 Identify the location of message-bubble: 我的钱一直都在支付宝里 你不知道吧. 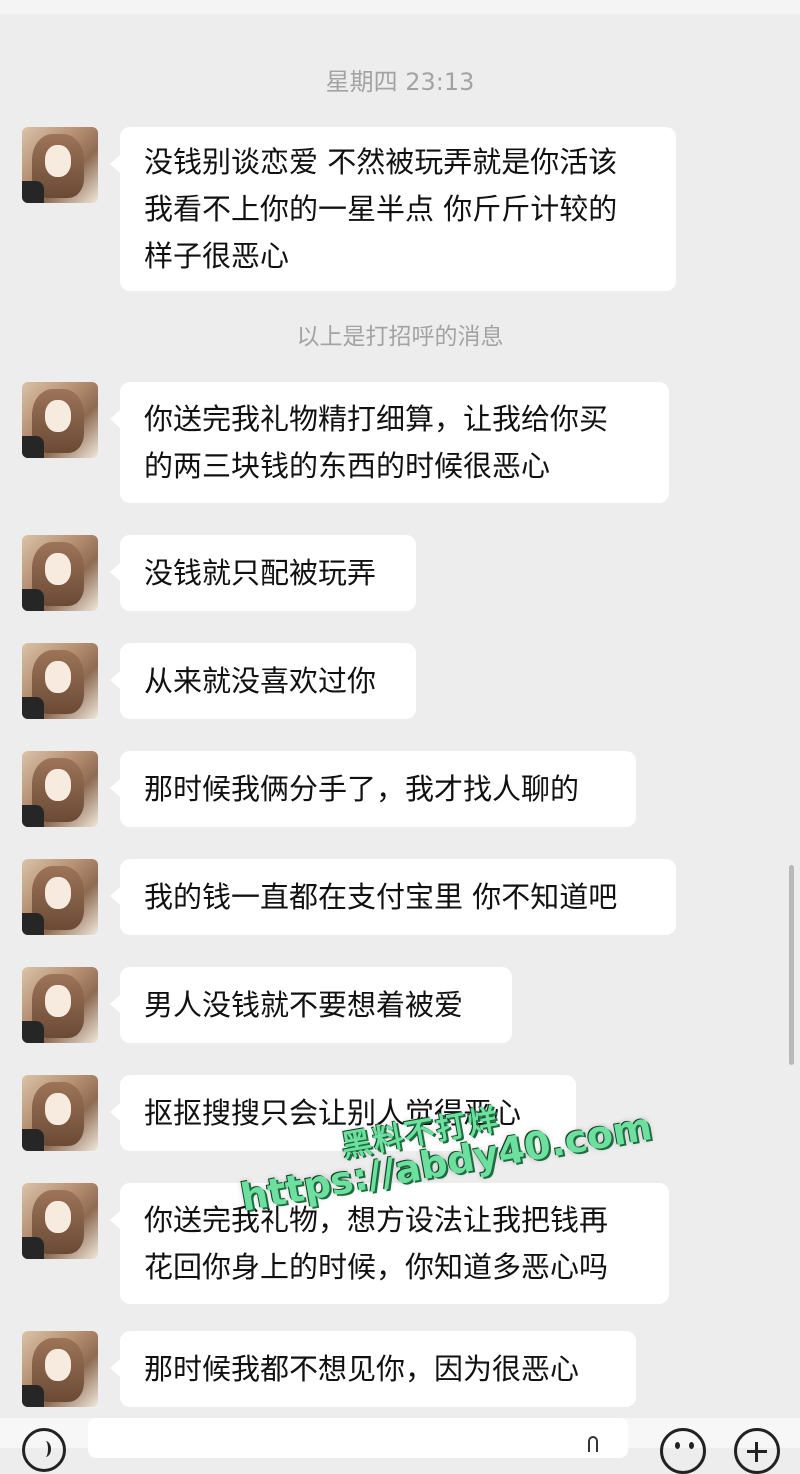
(393, 897).